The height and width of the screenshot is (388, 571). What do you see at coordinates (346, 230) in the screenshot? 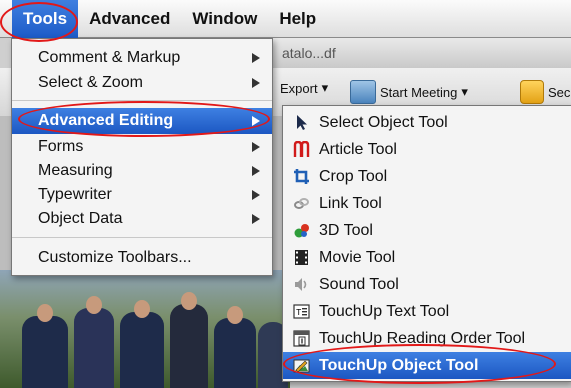
I see `submenu-item-label: 3D Tool` at bounding box center [346, 230].